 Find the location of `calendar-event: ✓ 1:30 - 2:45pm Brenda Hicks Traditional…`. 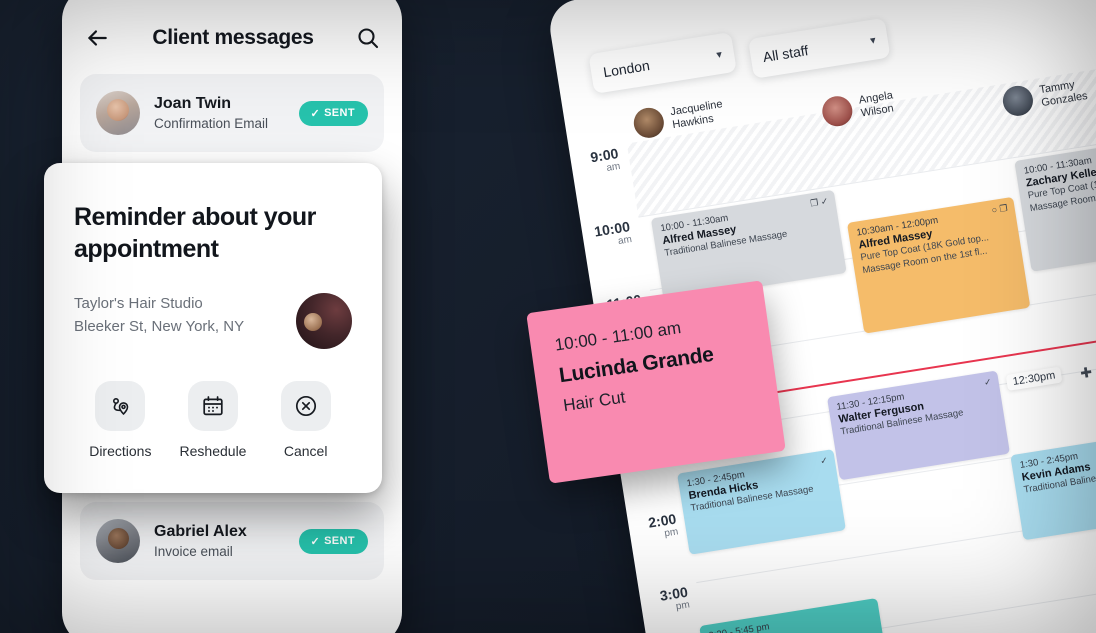

calendar-event: ✓ 1:30 - 2:45pm Brenda Hicks Traditional… is located at coordinates (761, 502).